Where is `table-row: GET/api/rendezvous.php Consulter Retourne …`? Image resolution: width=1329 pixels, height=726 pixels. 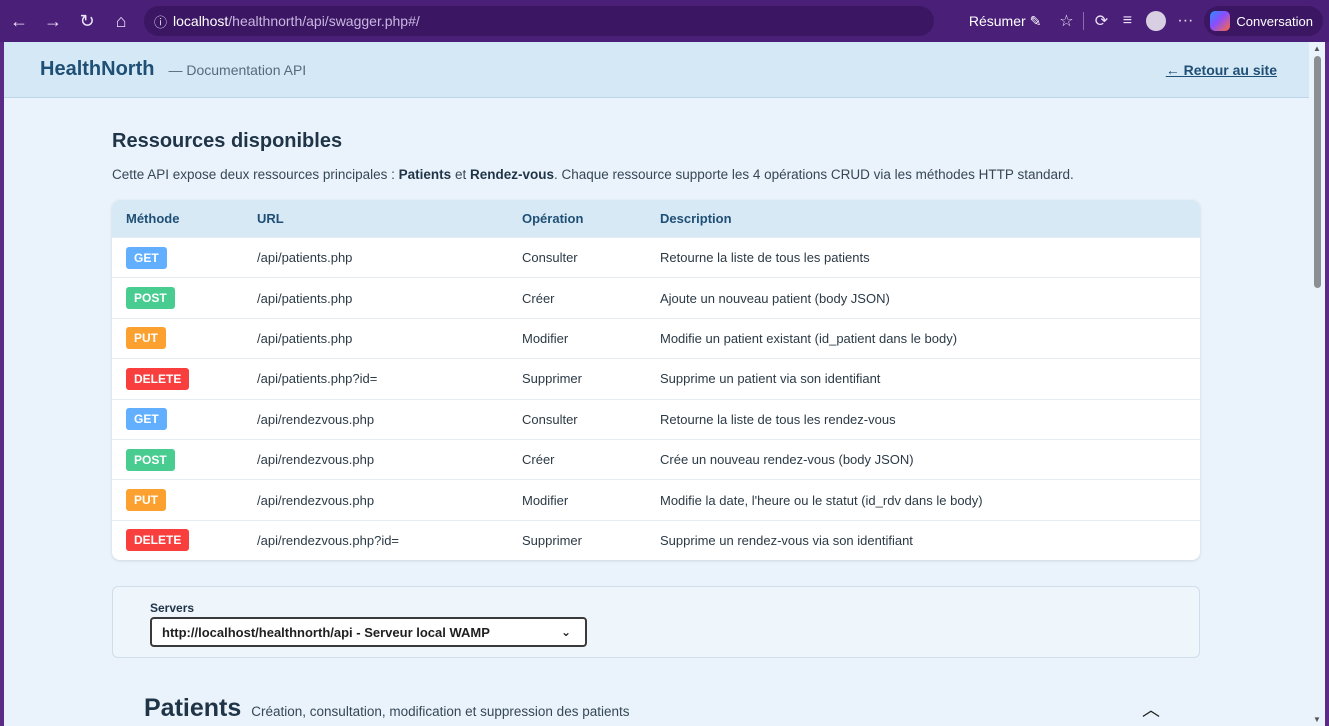
table-row: GET/api/rendezvous.php Consulter Retourne … is located at coordinates (656, 418).